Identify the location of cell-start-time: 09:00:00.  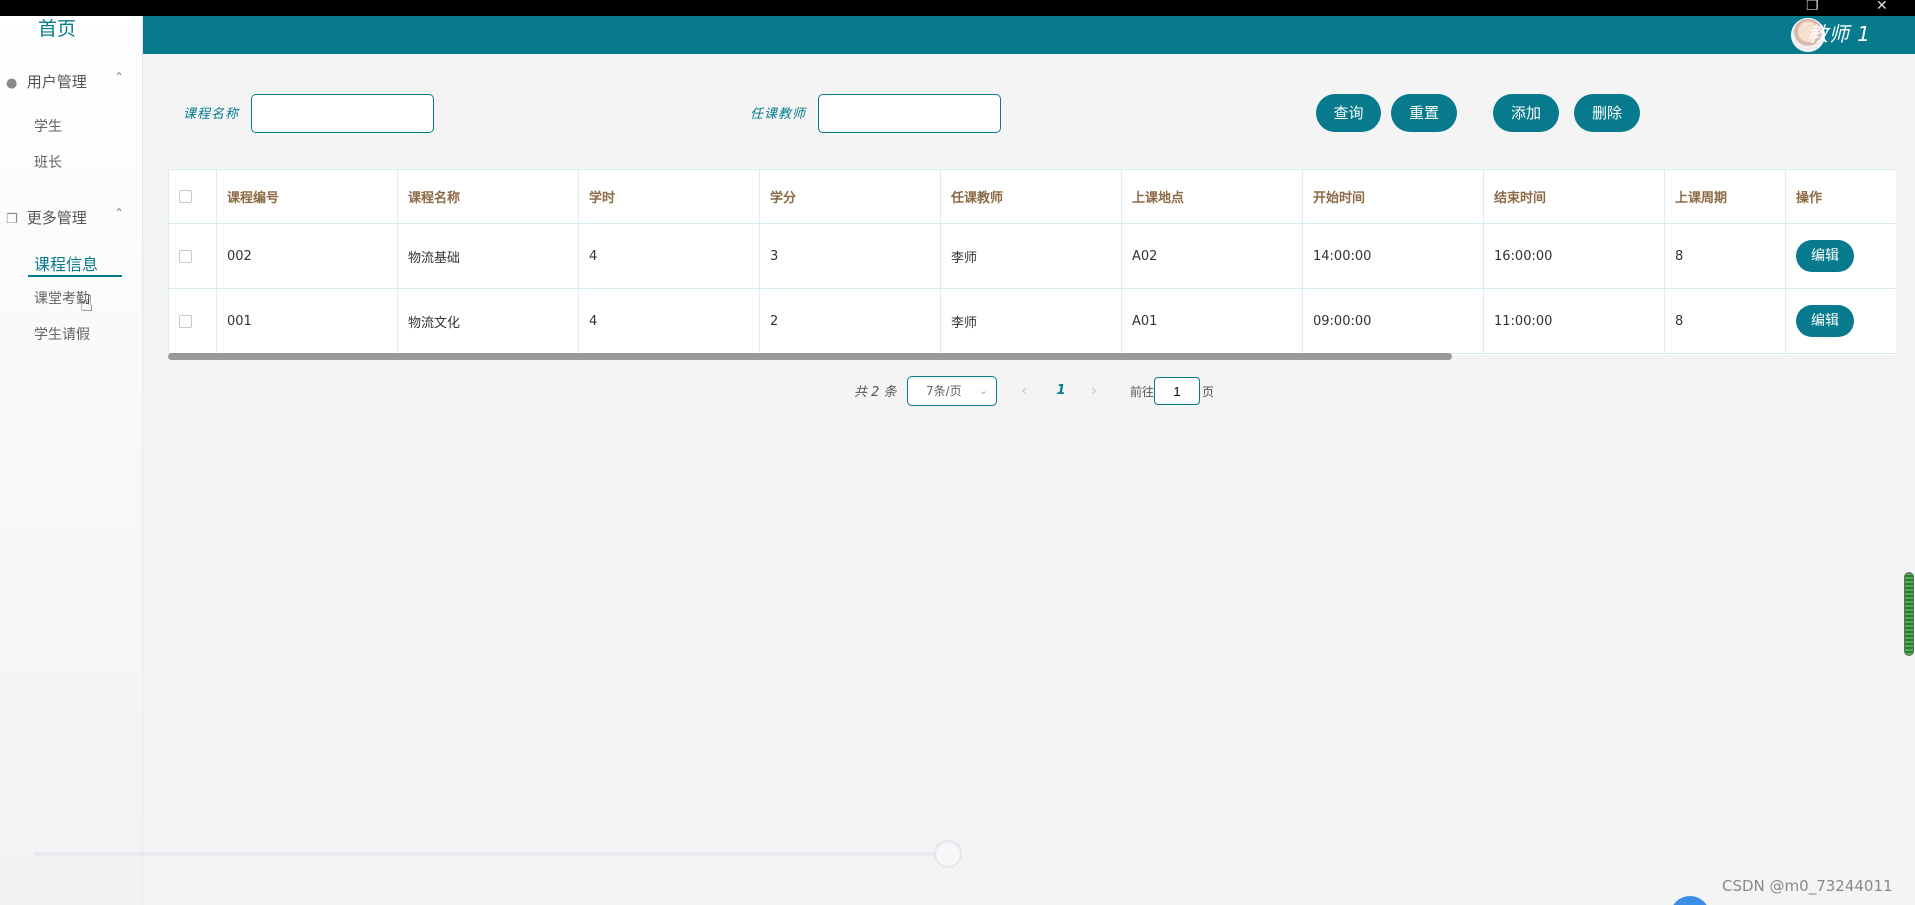
(1393, 321).